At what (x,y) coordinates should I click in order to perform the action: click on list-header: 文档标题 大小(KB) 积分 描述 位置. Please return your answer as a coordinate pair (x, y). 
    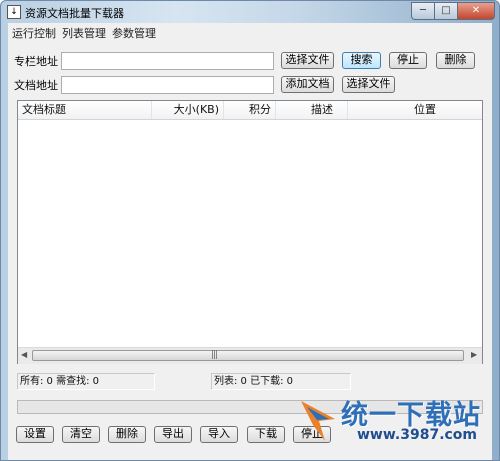
    Looking at the image, I should click on (250, 110).